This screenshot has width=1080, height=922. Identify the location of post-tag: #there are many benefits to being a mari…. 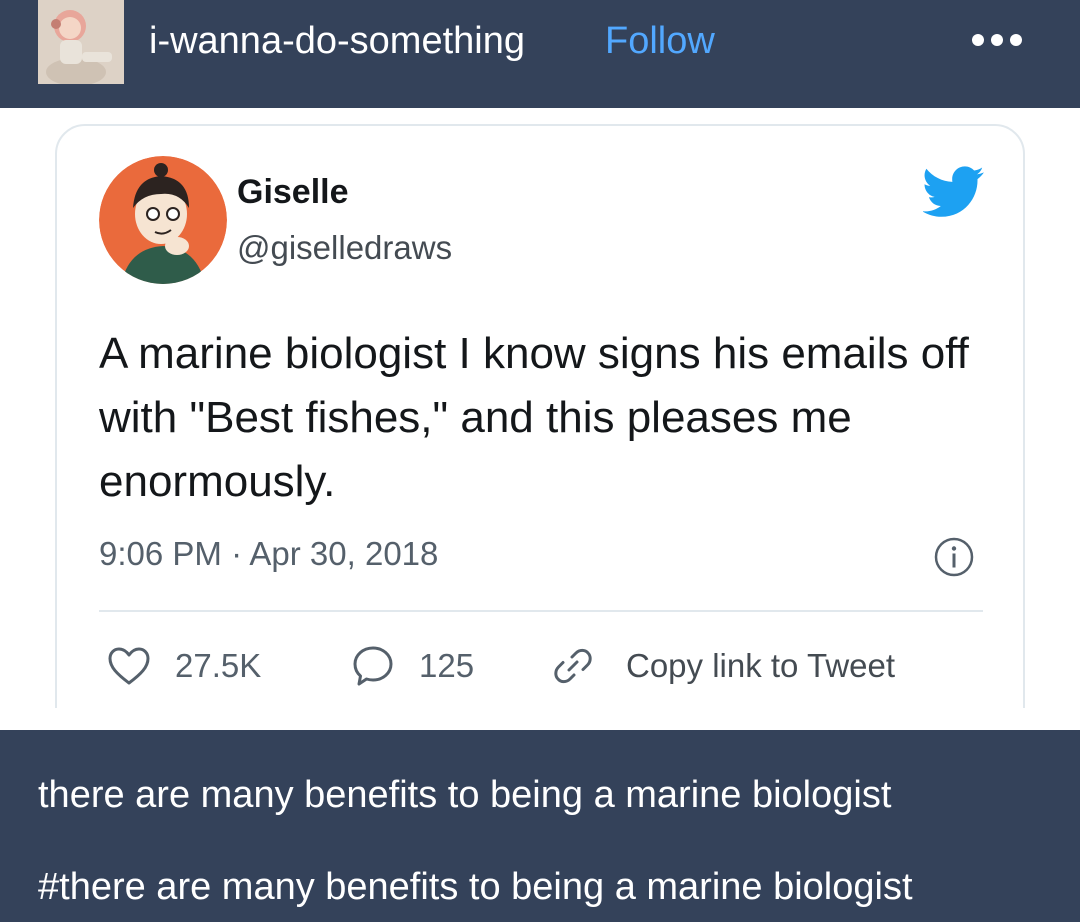
(475, 887).